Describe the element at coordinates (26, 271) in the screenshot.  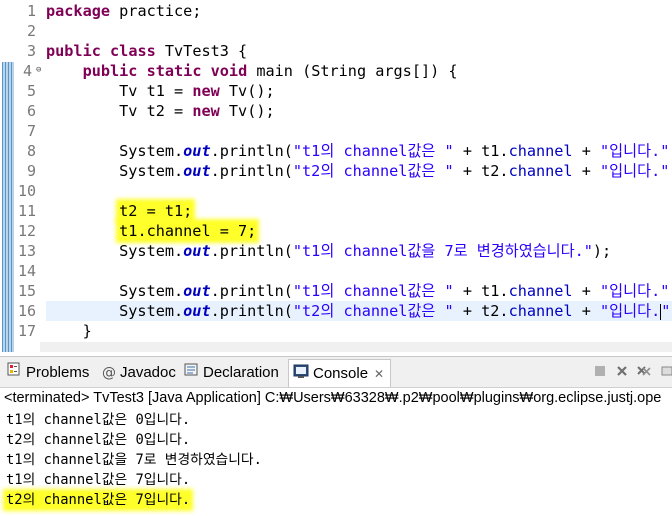
I see `line-number: 14` at that location.